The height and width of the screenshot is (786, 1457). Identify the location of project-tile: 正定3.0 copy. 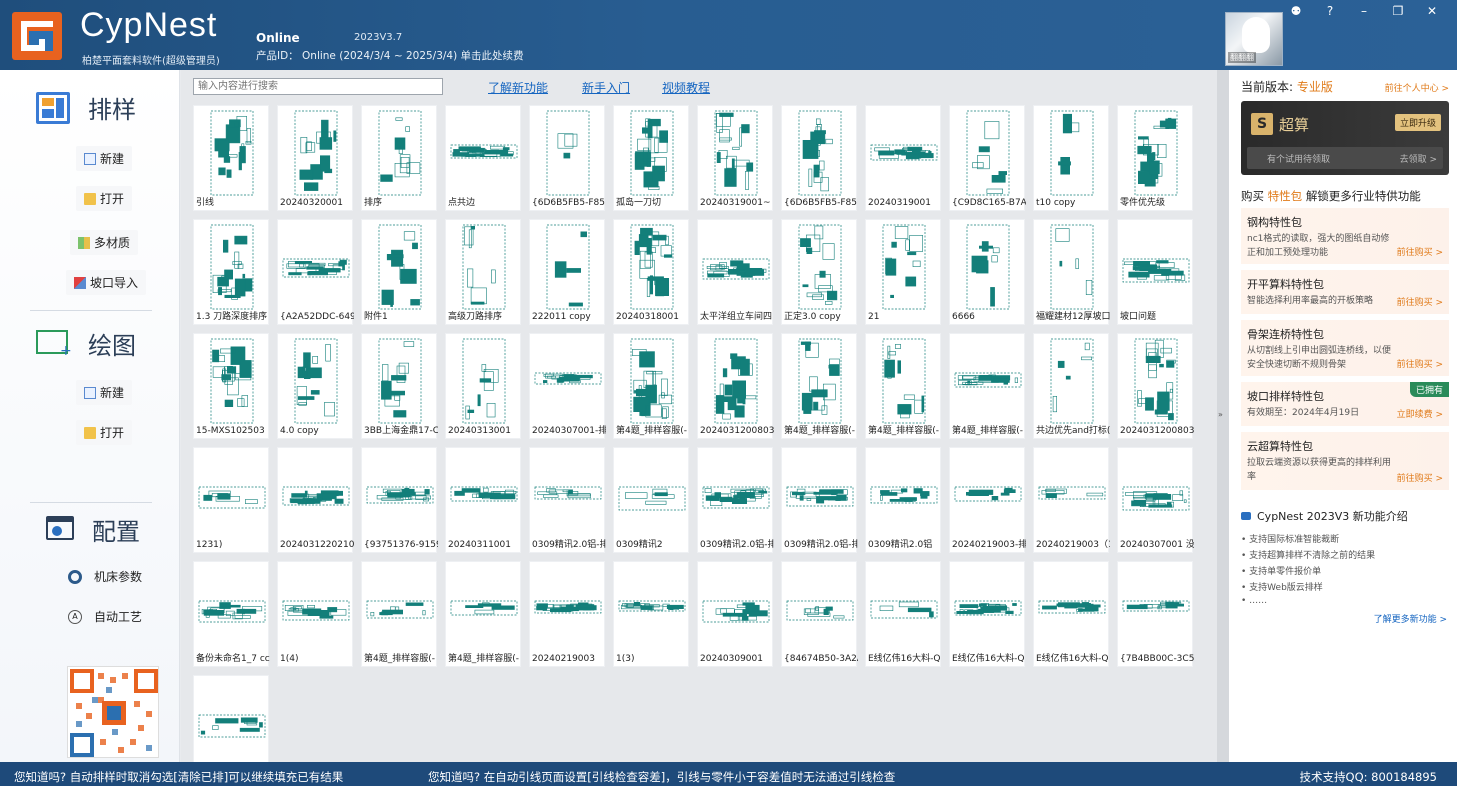
(819, 272).